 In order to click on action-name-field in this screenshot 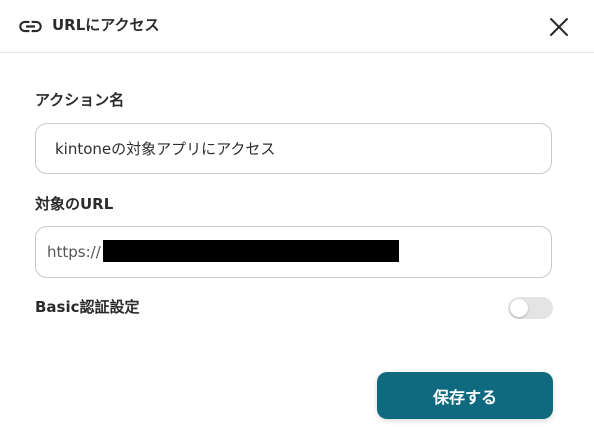, I will do `click(293, 148)`.